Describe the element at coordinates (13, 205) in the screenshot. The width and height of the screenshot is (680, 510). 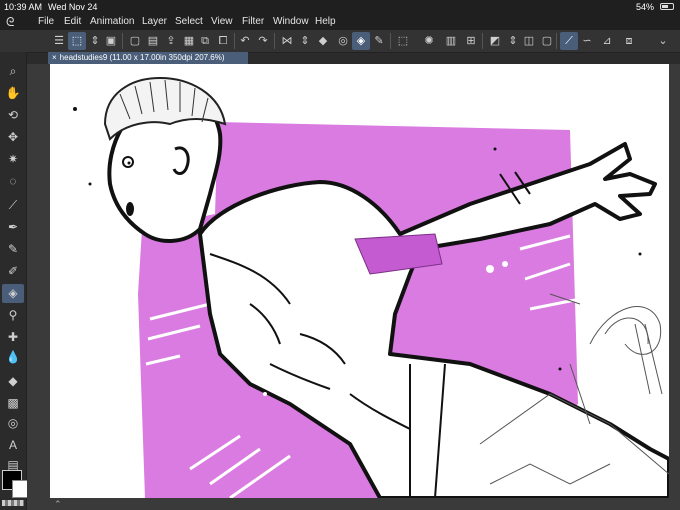
I see `eyedropper-icon: ⟋` at that location.